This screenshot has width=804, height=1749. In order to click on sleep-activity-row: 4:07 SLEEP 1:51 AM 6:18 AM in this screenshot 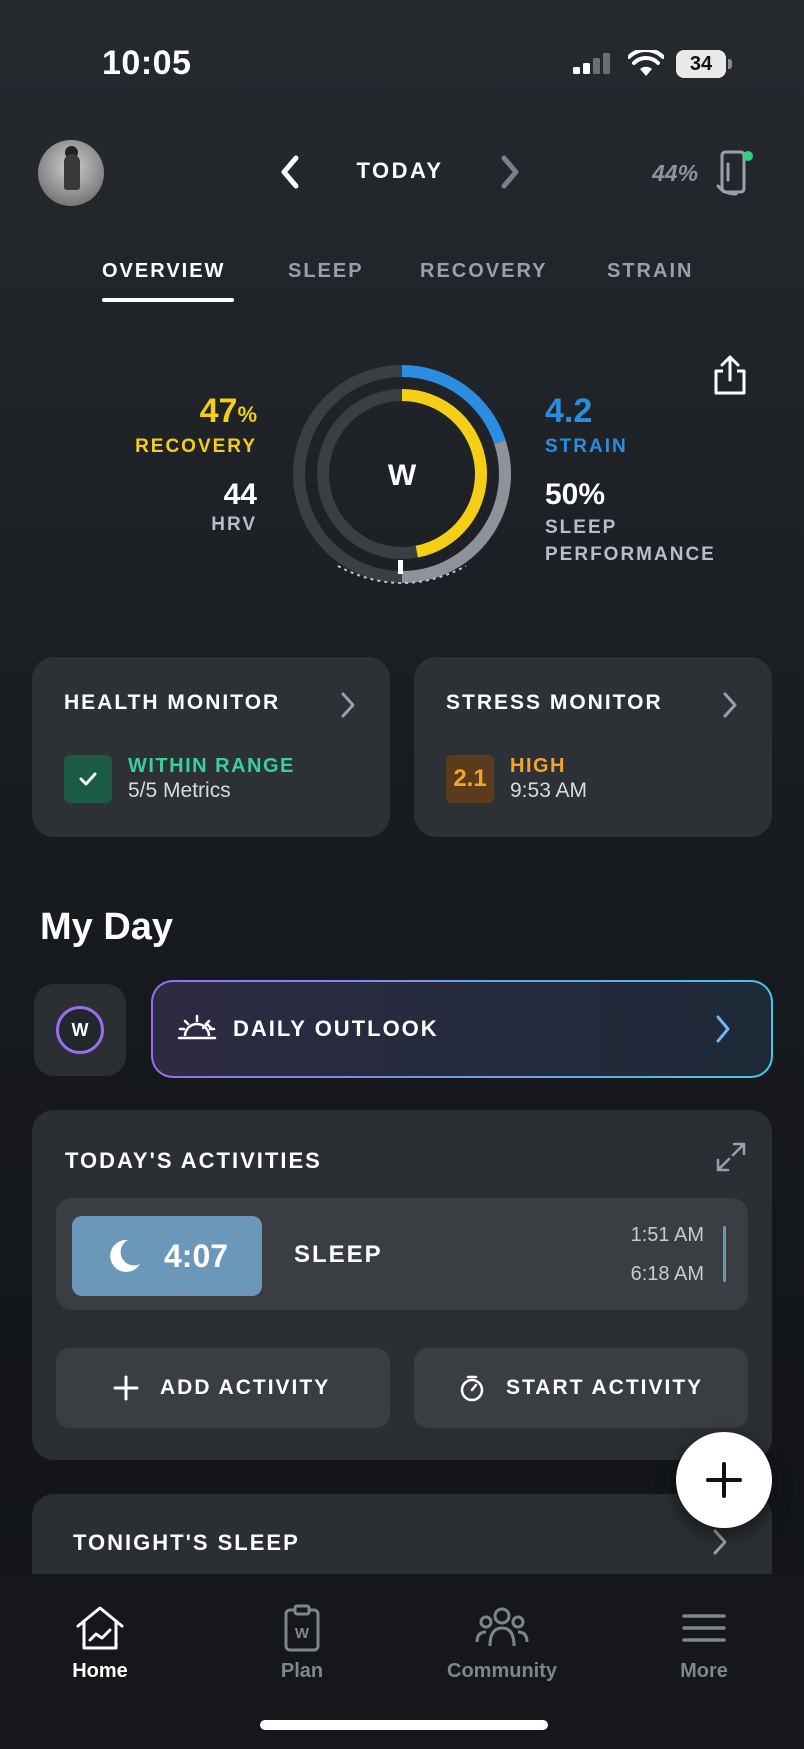, I will do `click(402, 1254)`.